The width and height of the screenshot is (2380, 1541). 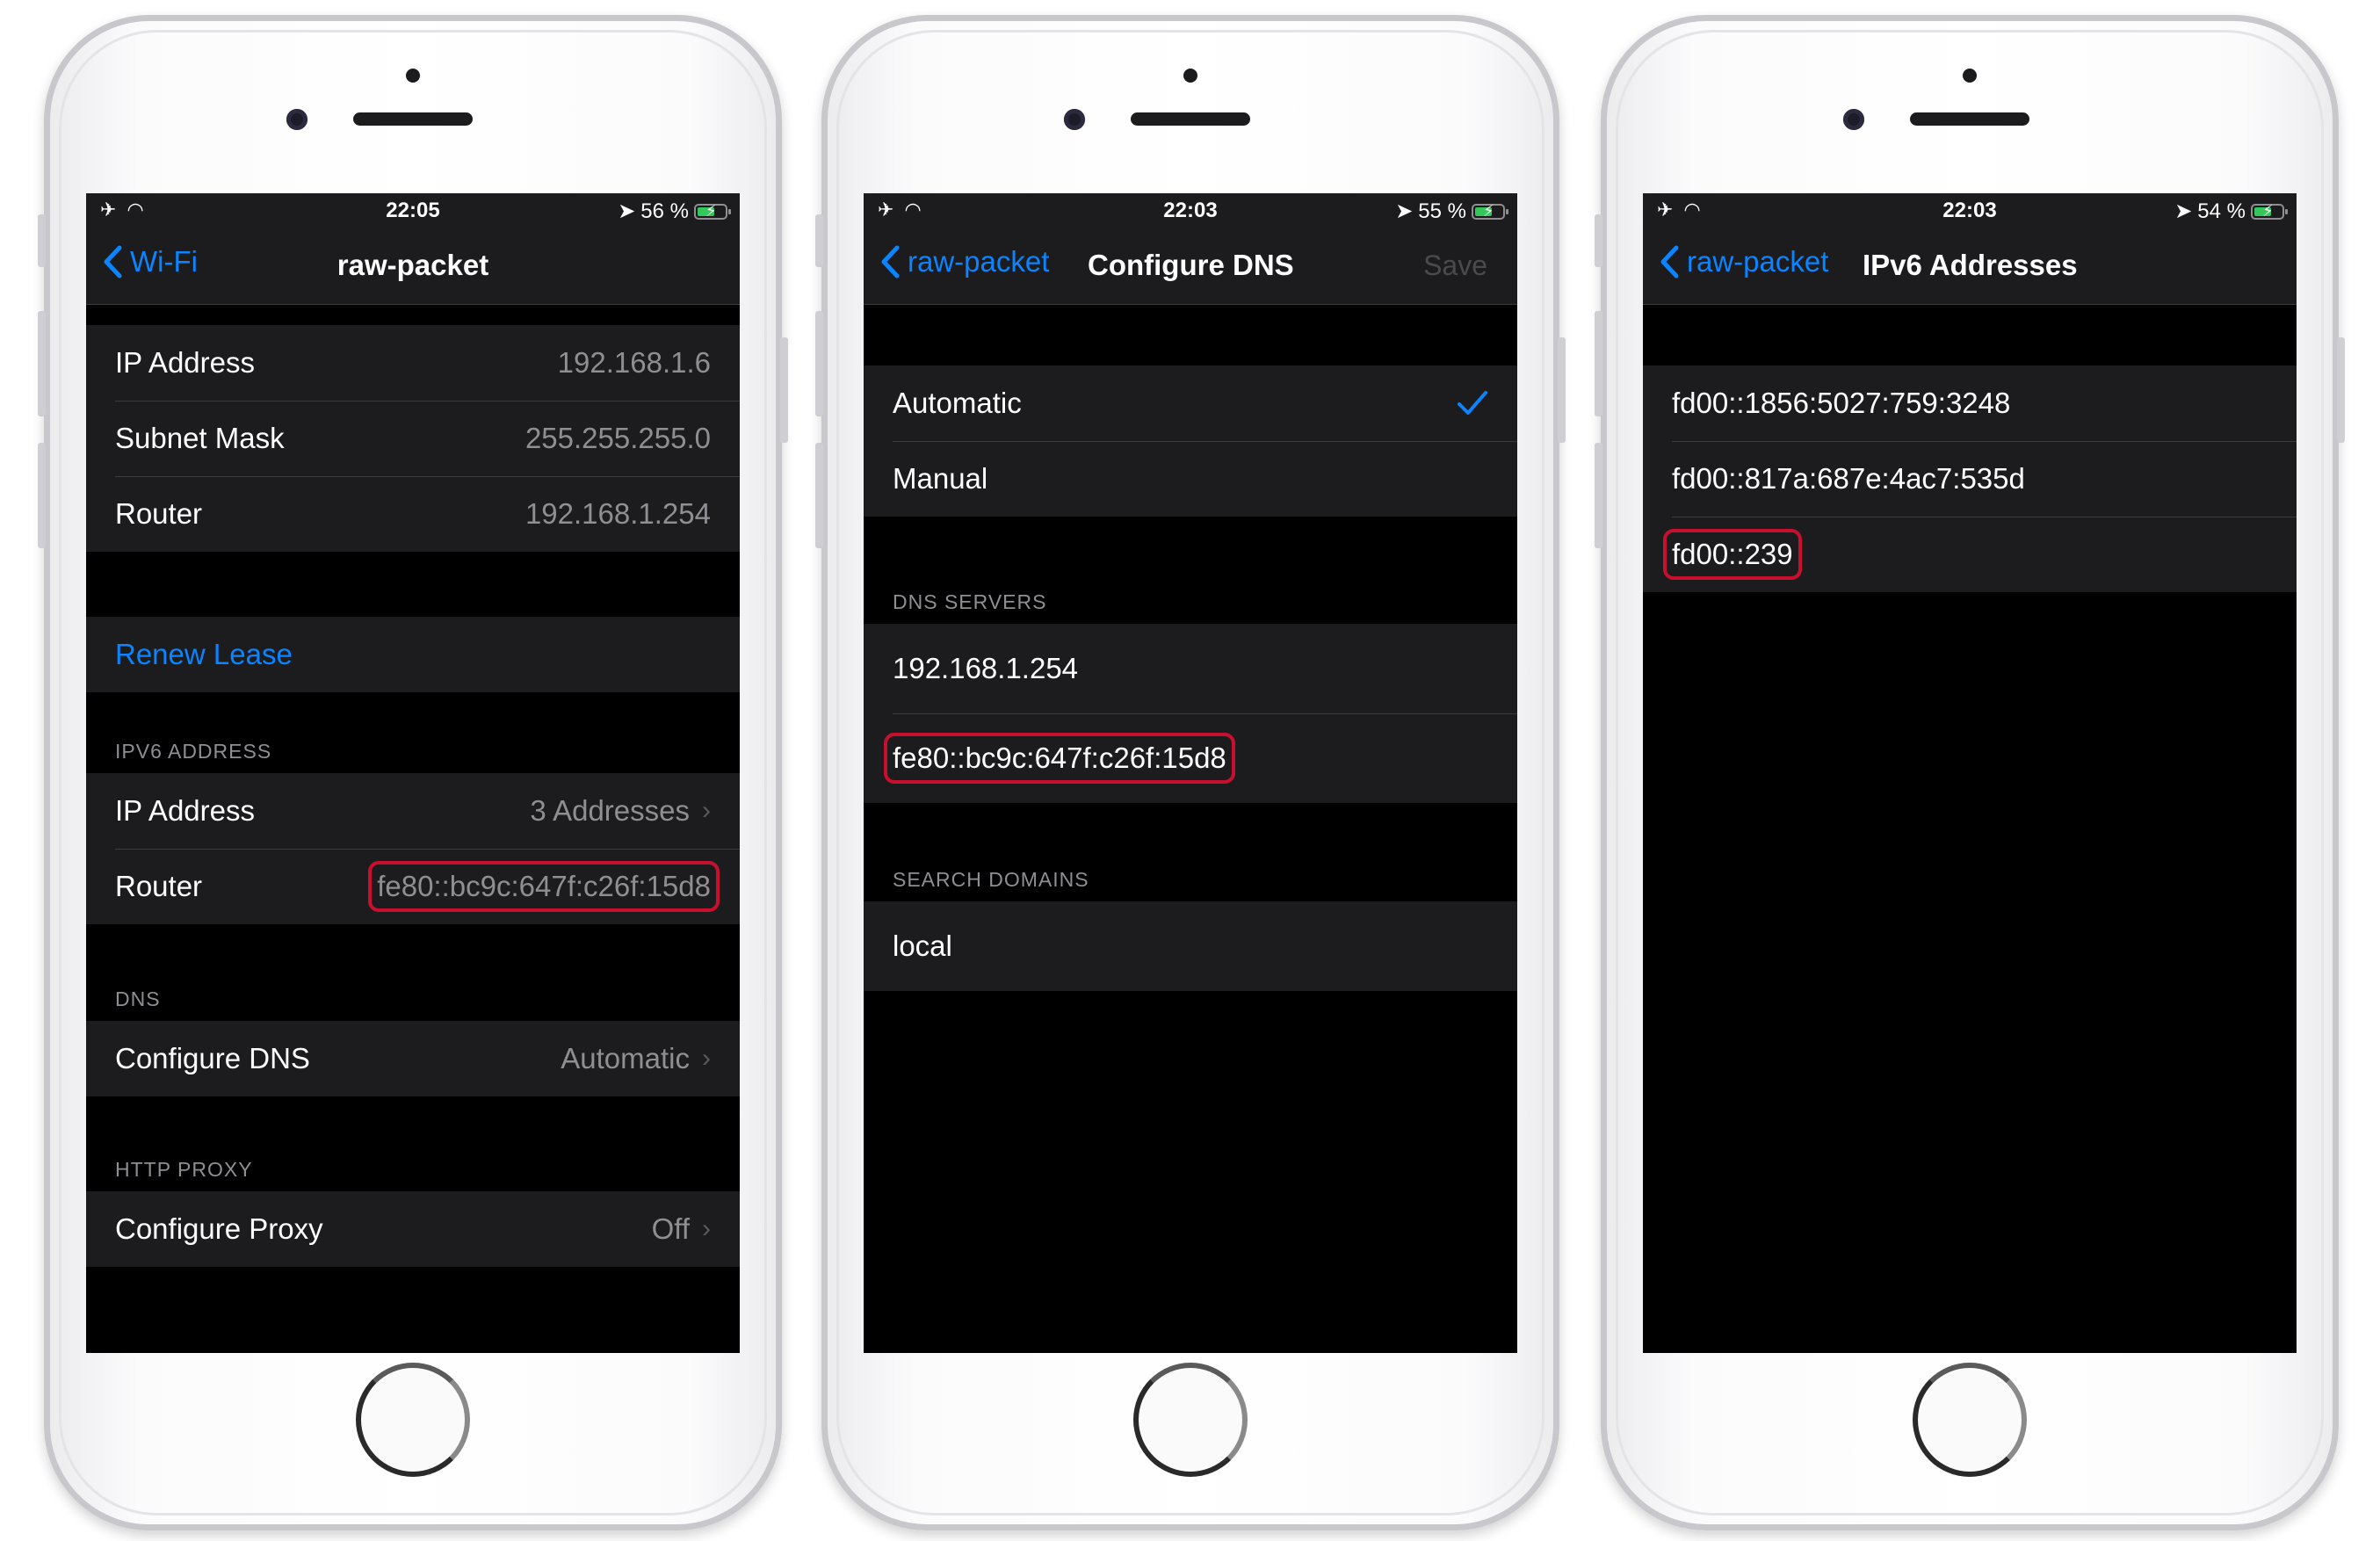 I want to click on ipv6-address-row: fd00::817a:687e:4ac7:535d, so click(x=1970, y=479).